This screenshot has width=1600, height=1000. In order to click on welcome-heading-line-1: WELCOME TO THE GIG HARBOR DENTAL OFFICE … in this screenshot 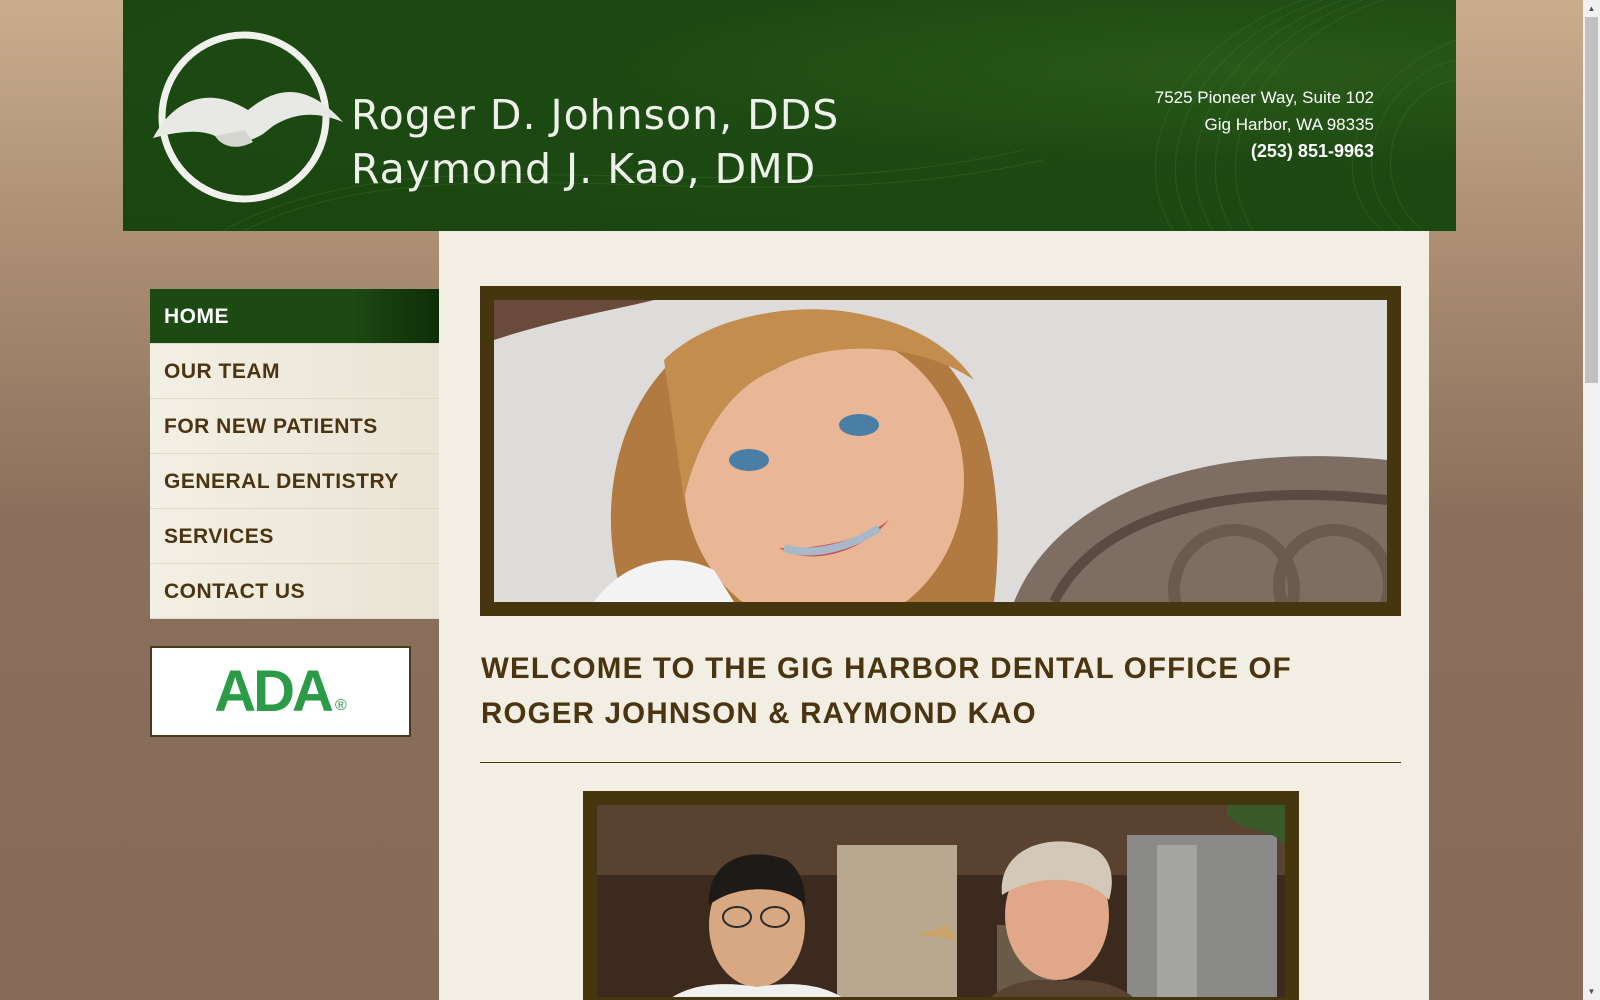, I will do `click(886, 668)`.